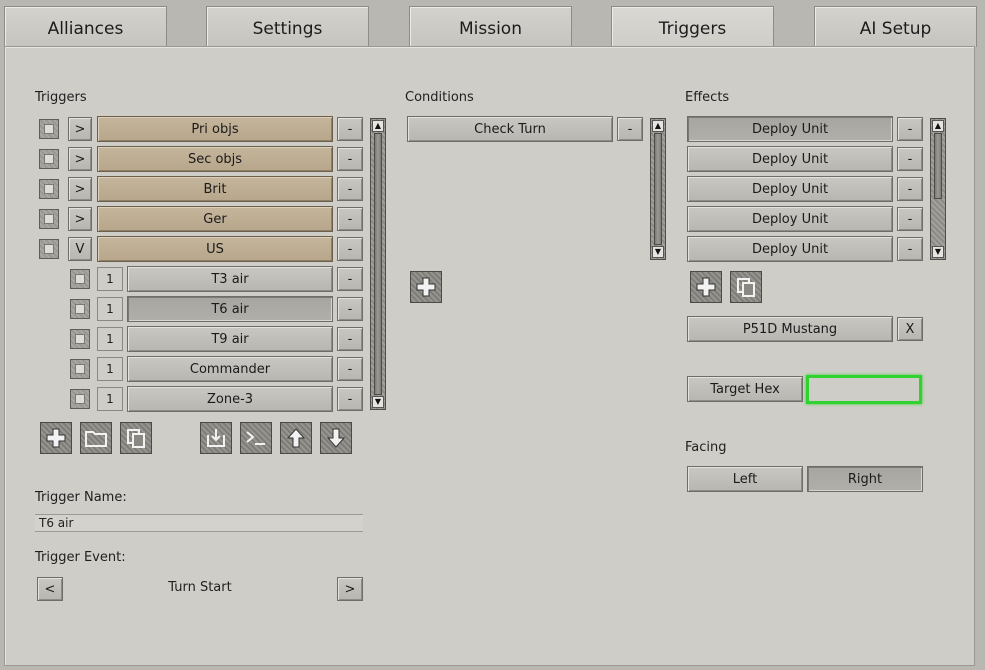 The image size is (985, 670). I want to click on clear-unit-button: X, so click(910, 329).